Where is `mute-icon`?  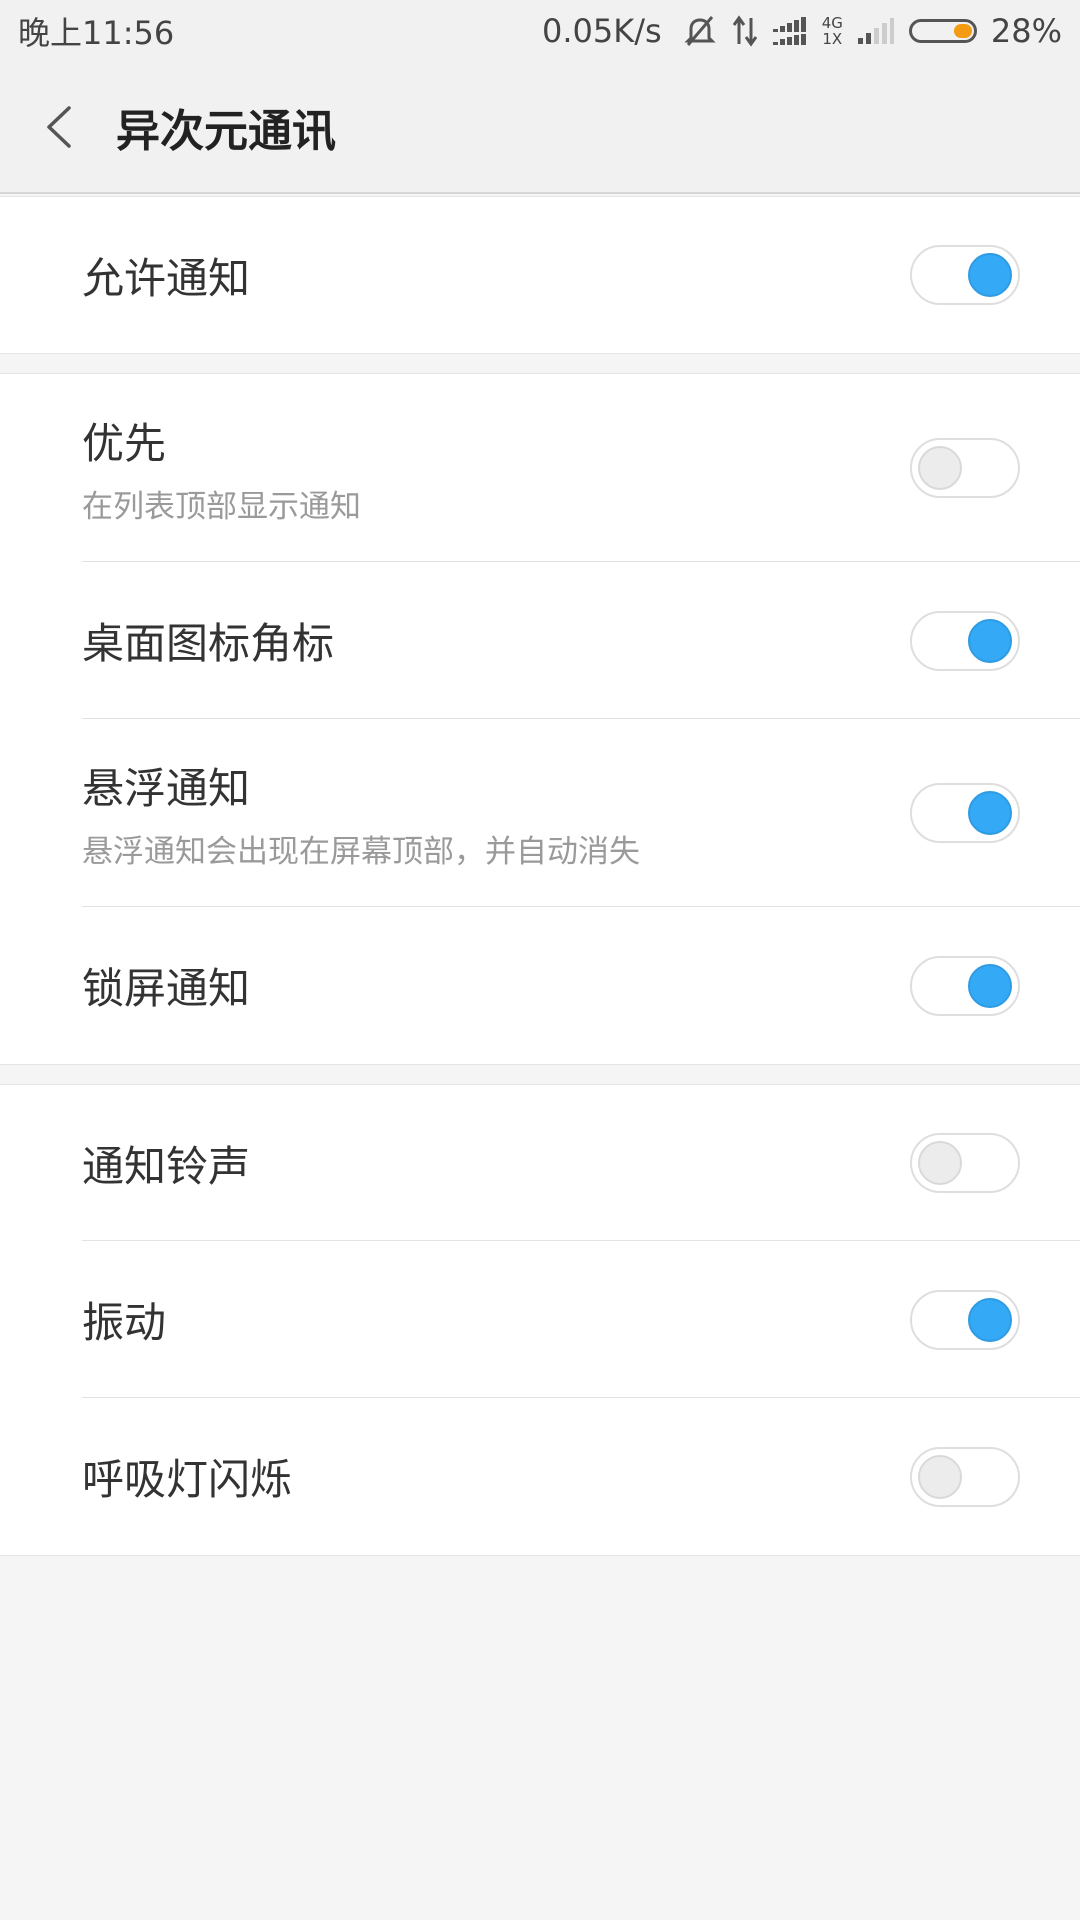
mute-icon is located at coordinates (700, 31).